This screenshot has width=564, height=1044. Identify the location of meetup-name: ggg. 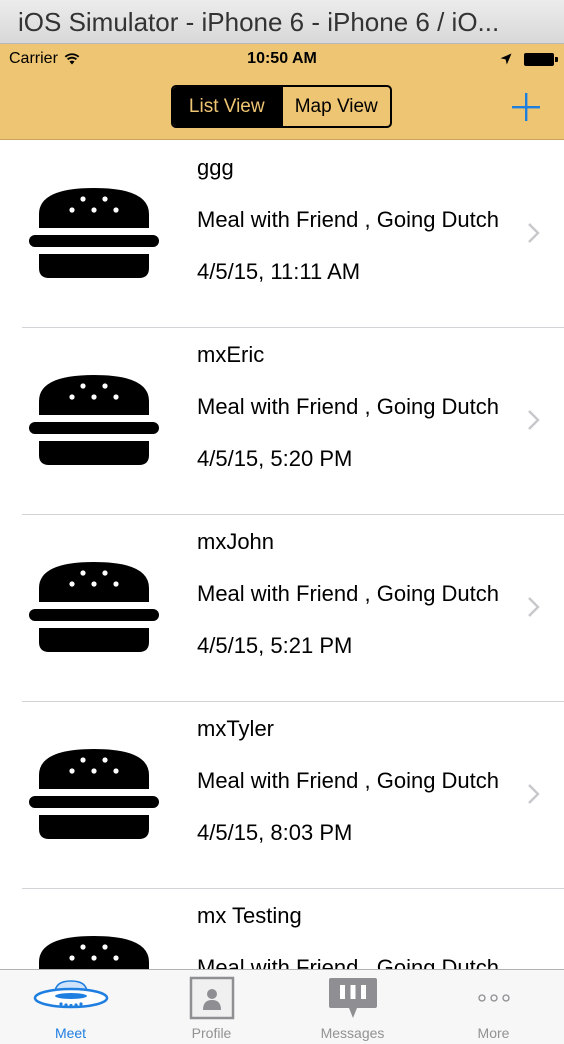
(215, 167).